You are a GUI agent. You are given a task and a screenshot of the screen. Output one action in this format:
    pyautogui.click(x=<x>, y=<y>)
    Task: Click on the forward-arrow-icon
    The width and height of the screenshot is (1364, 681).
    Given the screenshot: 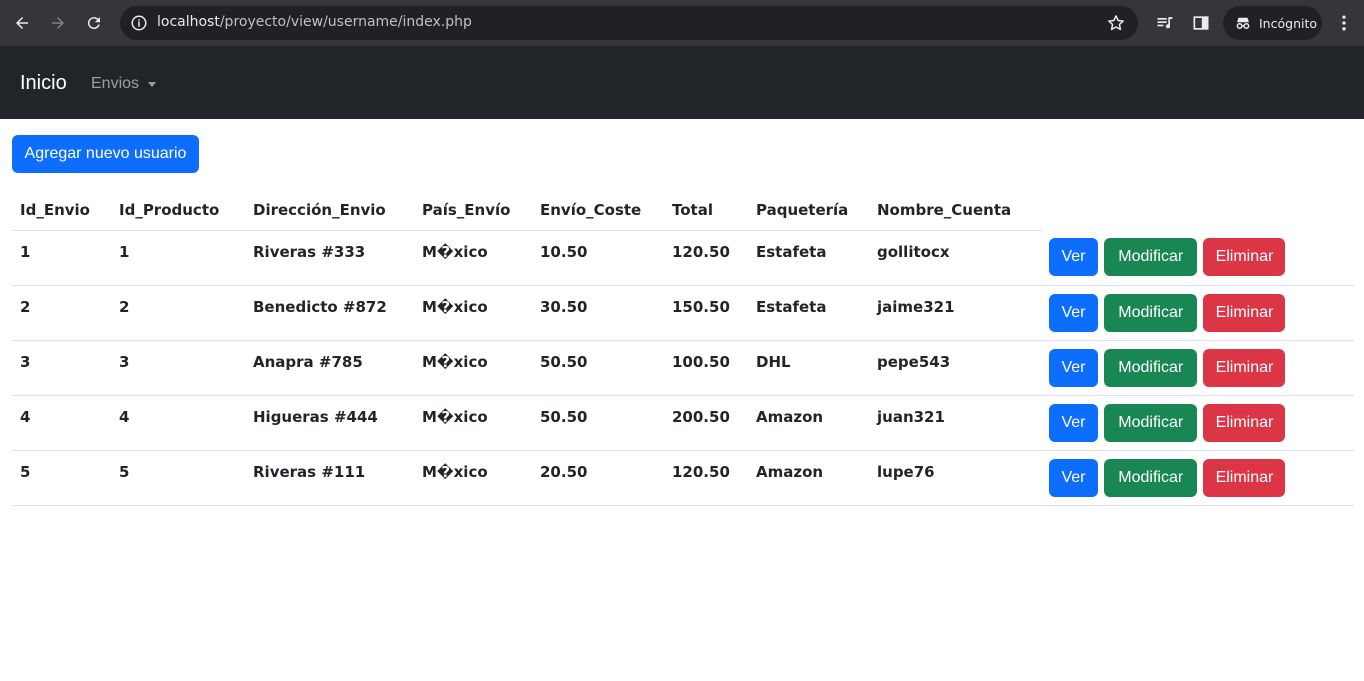 What is the action you would take?
    pyautogui.click(x=58, y=23)
    